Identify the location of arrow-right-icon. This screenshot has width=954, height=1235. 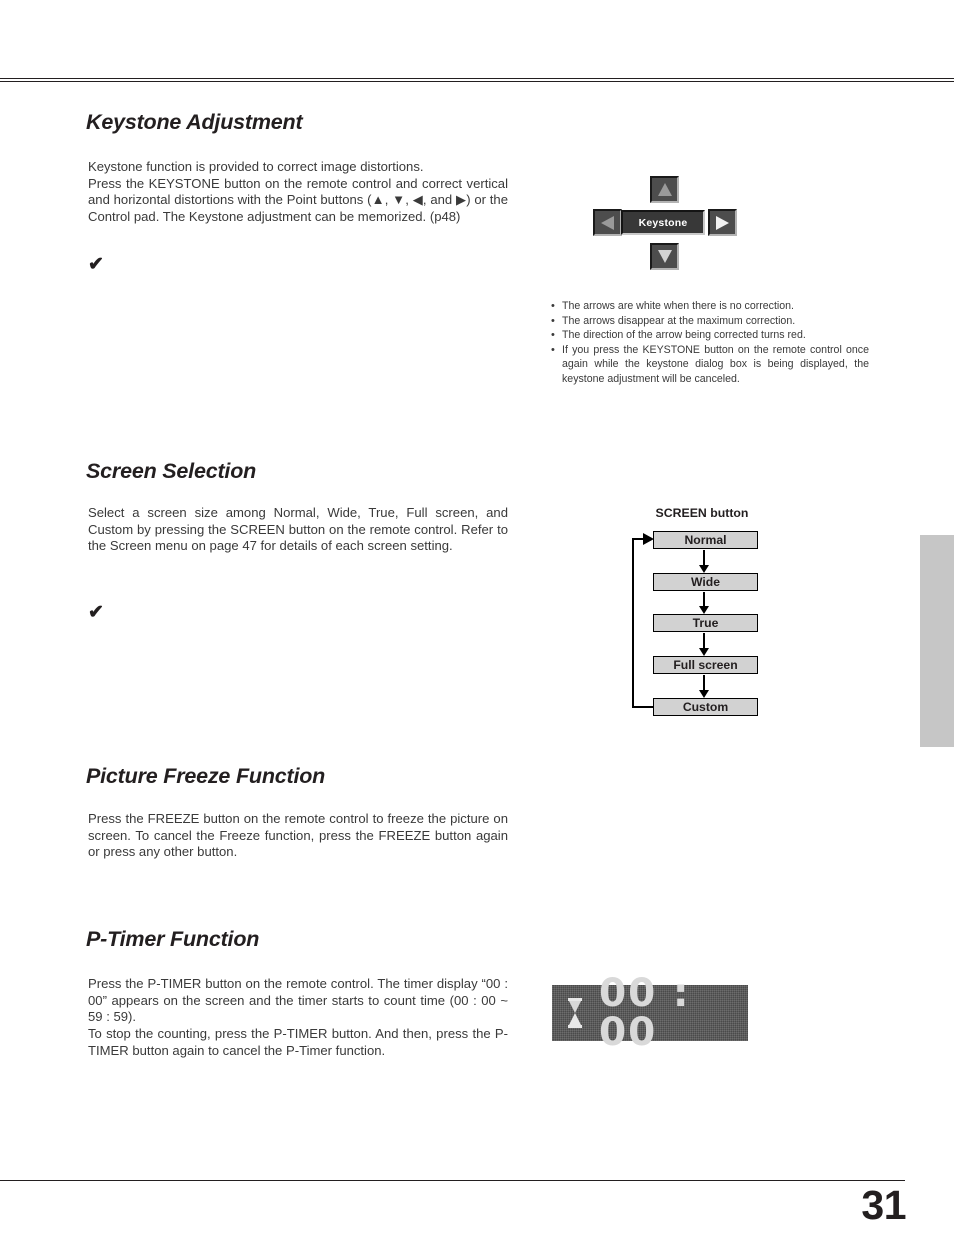
(722, 222).